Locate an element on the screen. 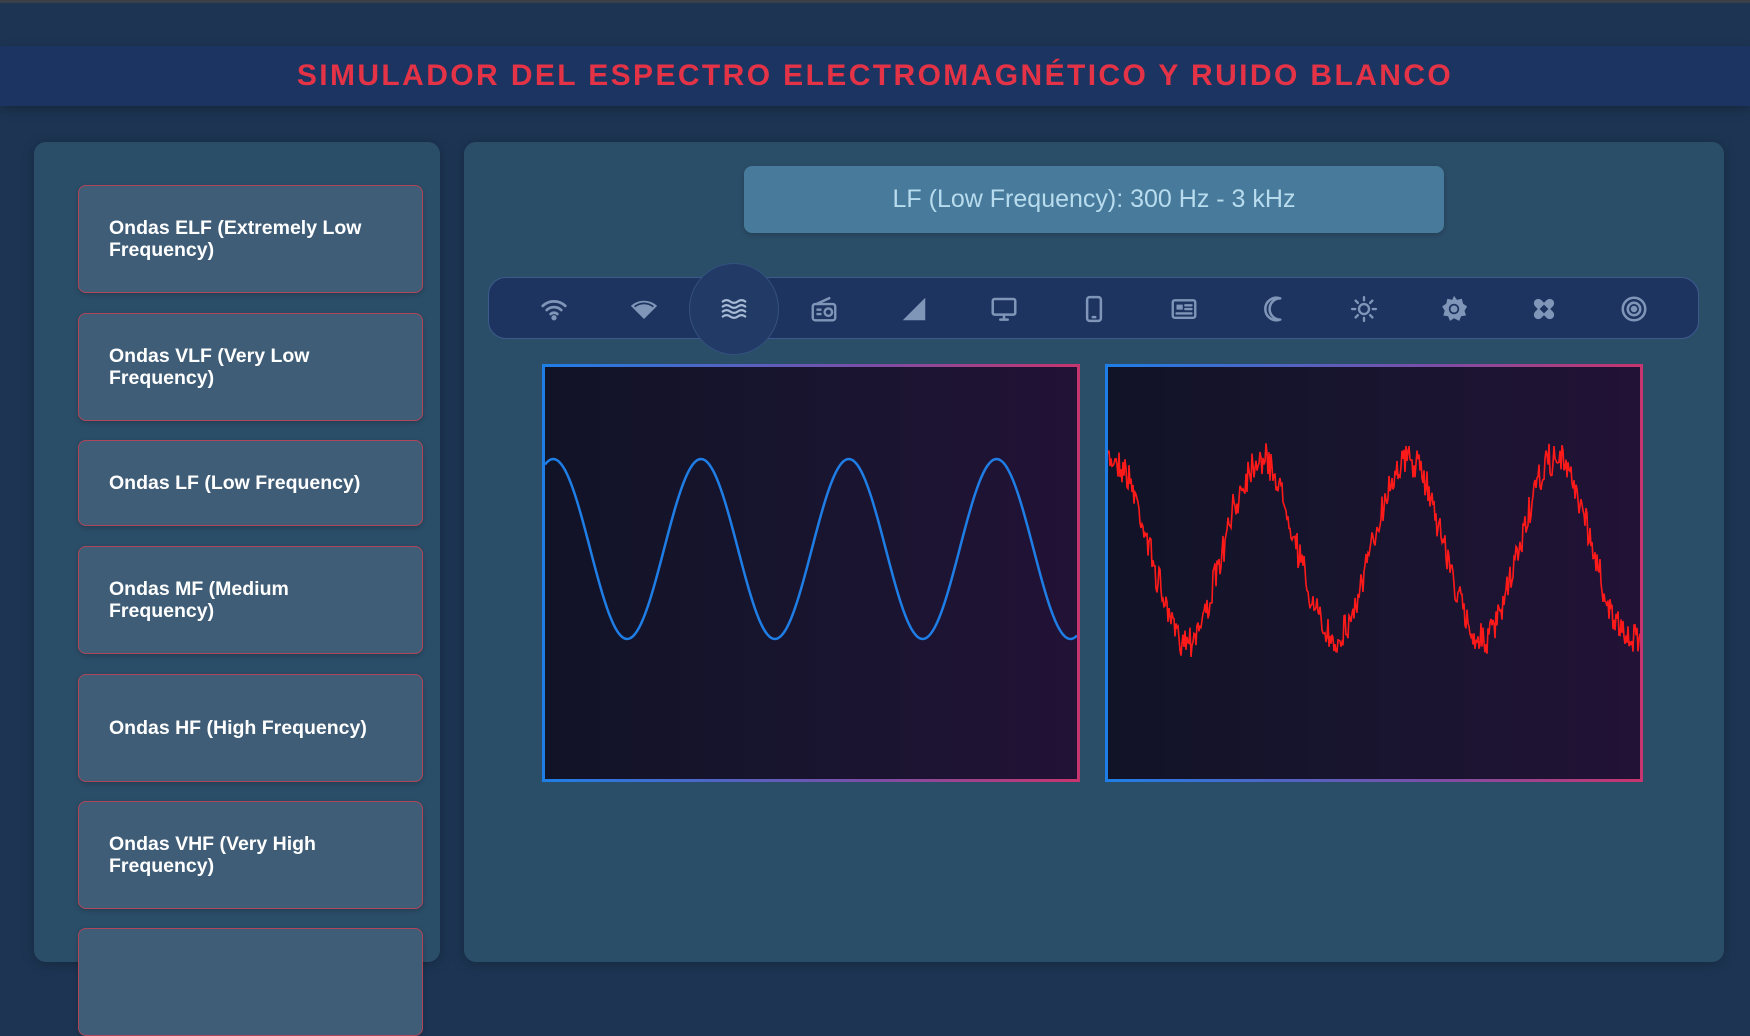  spectrum-option-radar is located at coordinates (1634, 309).